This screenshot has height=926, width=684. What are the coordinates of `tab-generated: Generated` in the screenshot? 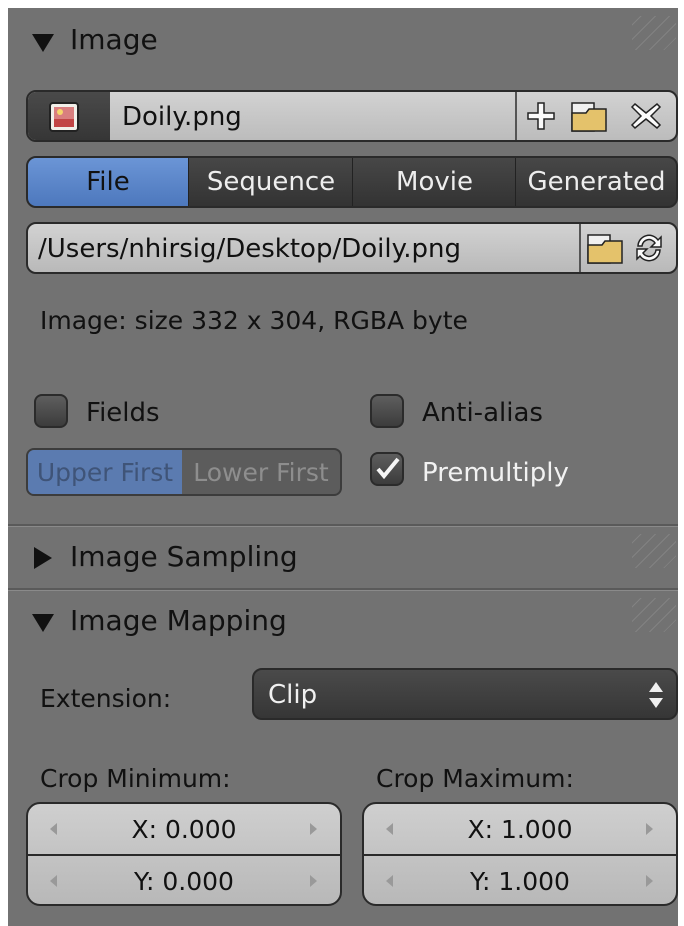 It's located at (595, 182).